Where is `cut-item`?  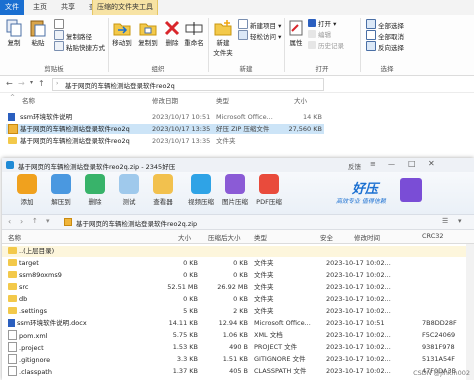
cut-item is located at coordinates (60, 24).